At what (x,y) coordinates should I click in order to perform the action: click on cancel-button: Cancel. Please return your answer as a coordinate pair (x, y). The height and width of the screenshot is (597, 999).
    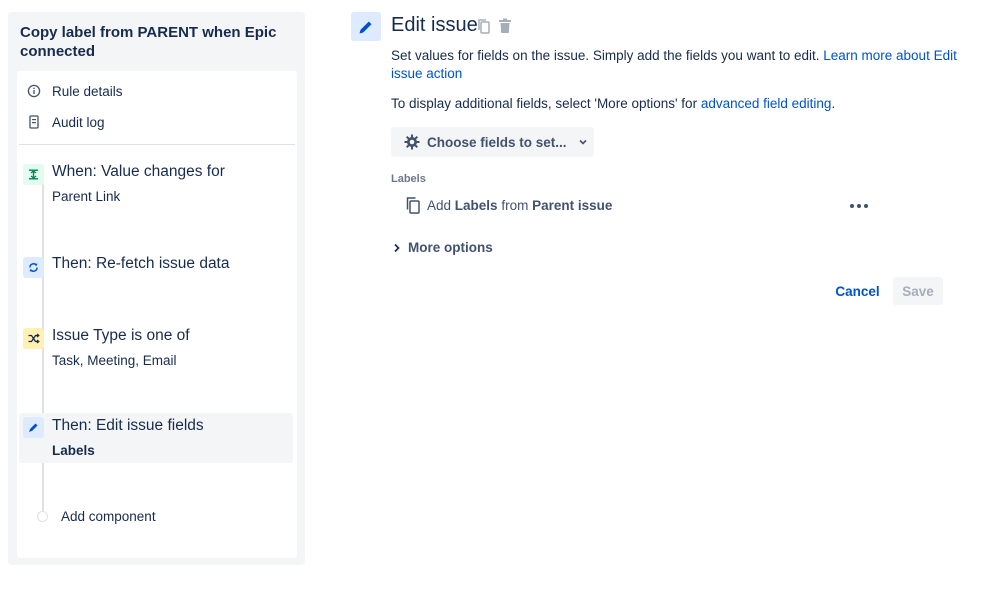
    Looking at the image, I should click on (857, 291).